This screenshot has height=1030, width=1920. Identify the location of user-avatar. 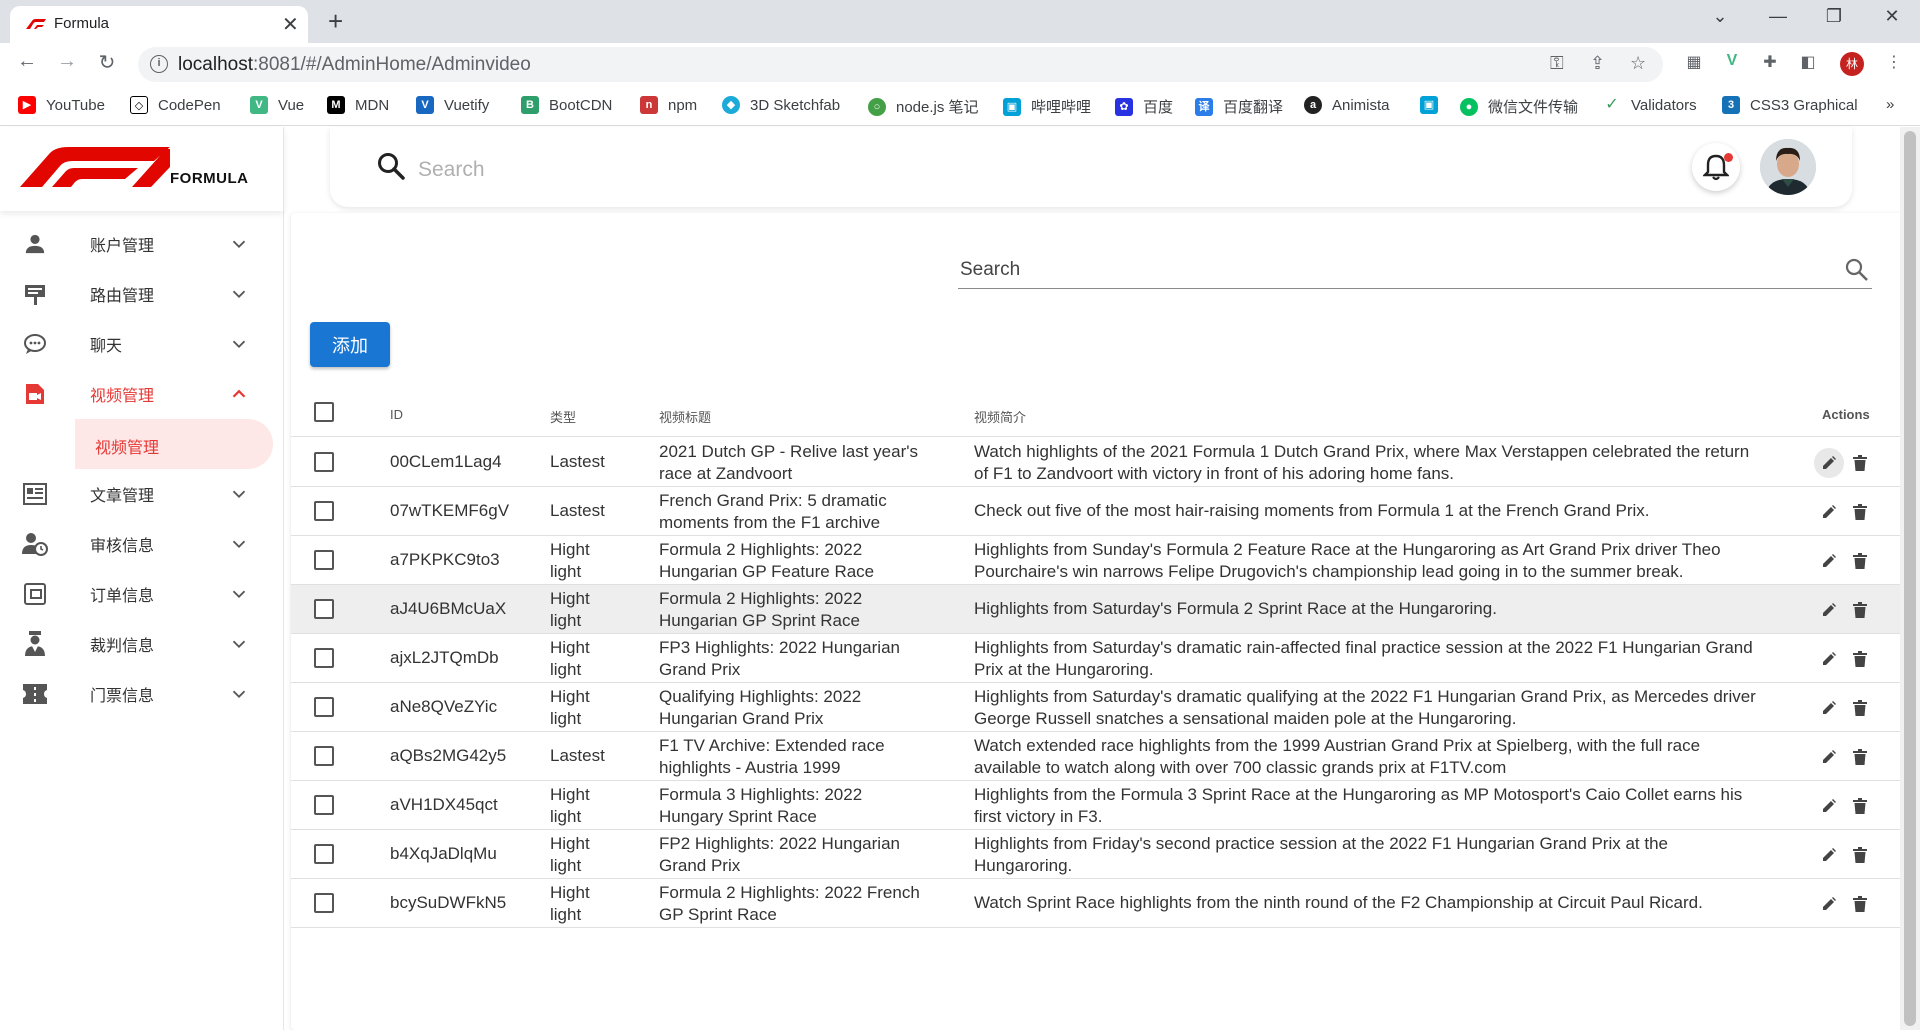
(1788, 167).